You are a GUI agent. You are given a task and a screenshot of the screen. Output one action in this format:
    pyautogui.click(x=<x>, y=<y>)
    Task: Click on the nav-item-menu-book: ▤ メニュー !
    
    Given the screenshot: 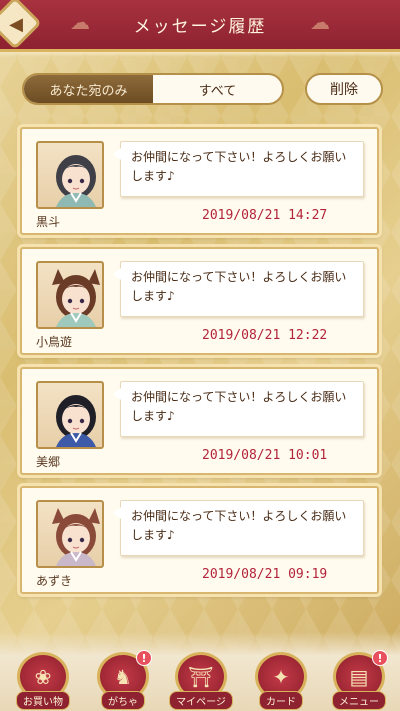 What is the action you would take?
    pyautogui.click(x=359, y=680)
    